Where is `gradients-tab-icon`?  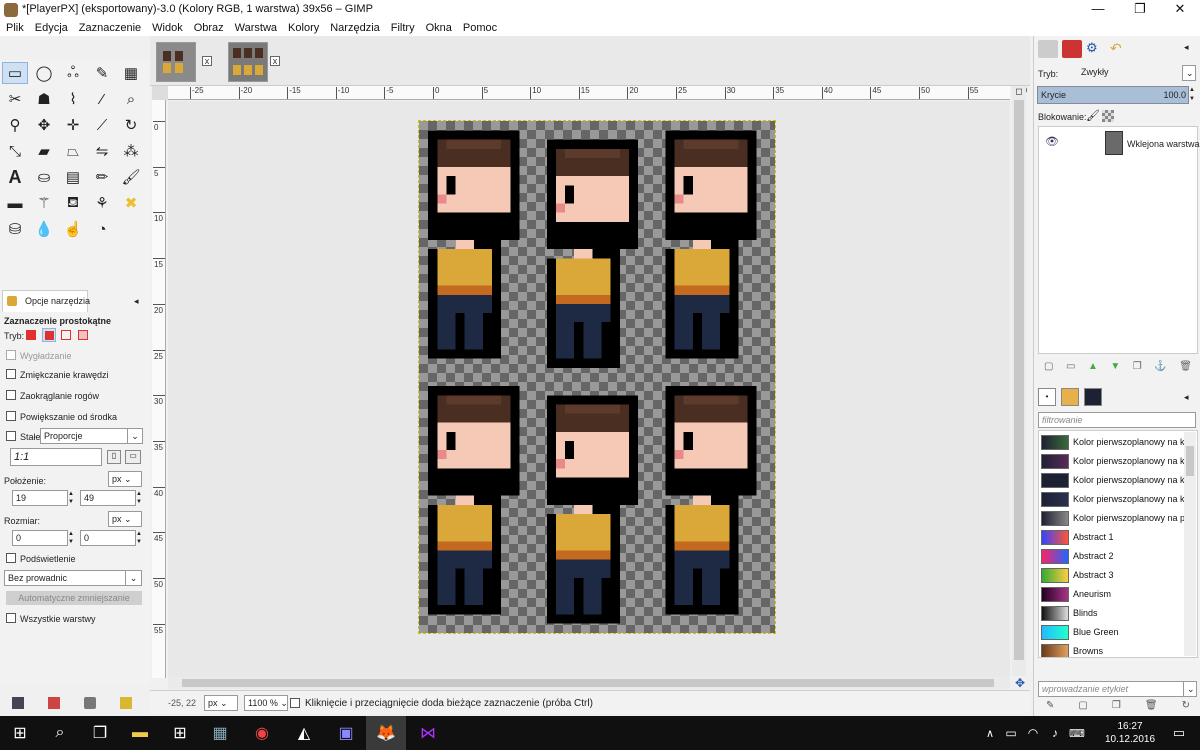
gradients-tab-icon is located at coordinates (1093, 397).